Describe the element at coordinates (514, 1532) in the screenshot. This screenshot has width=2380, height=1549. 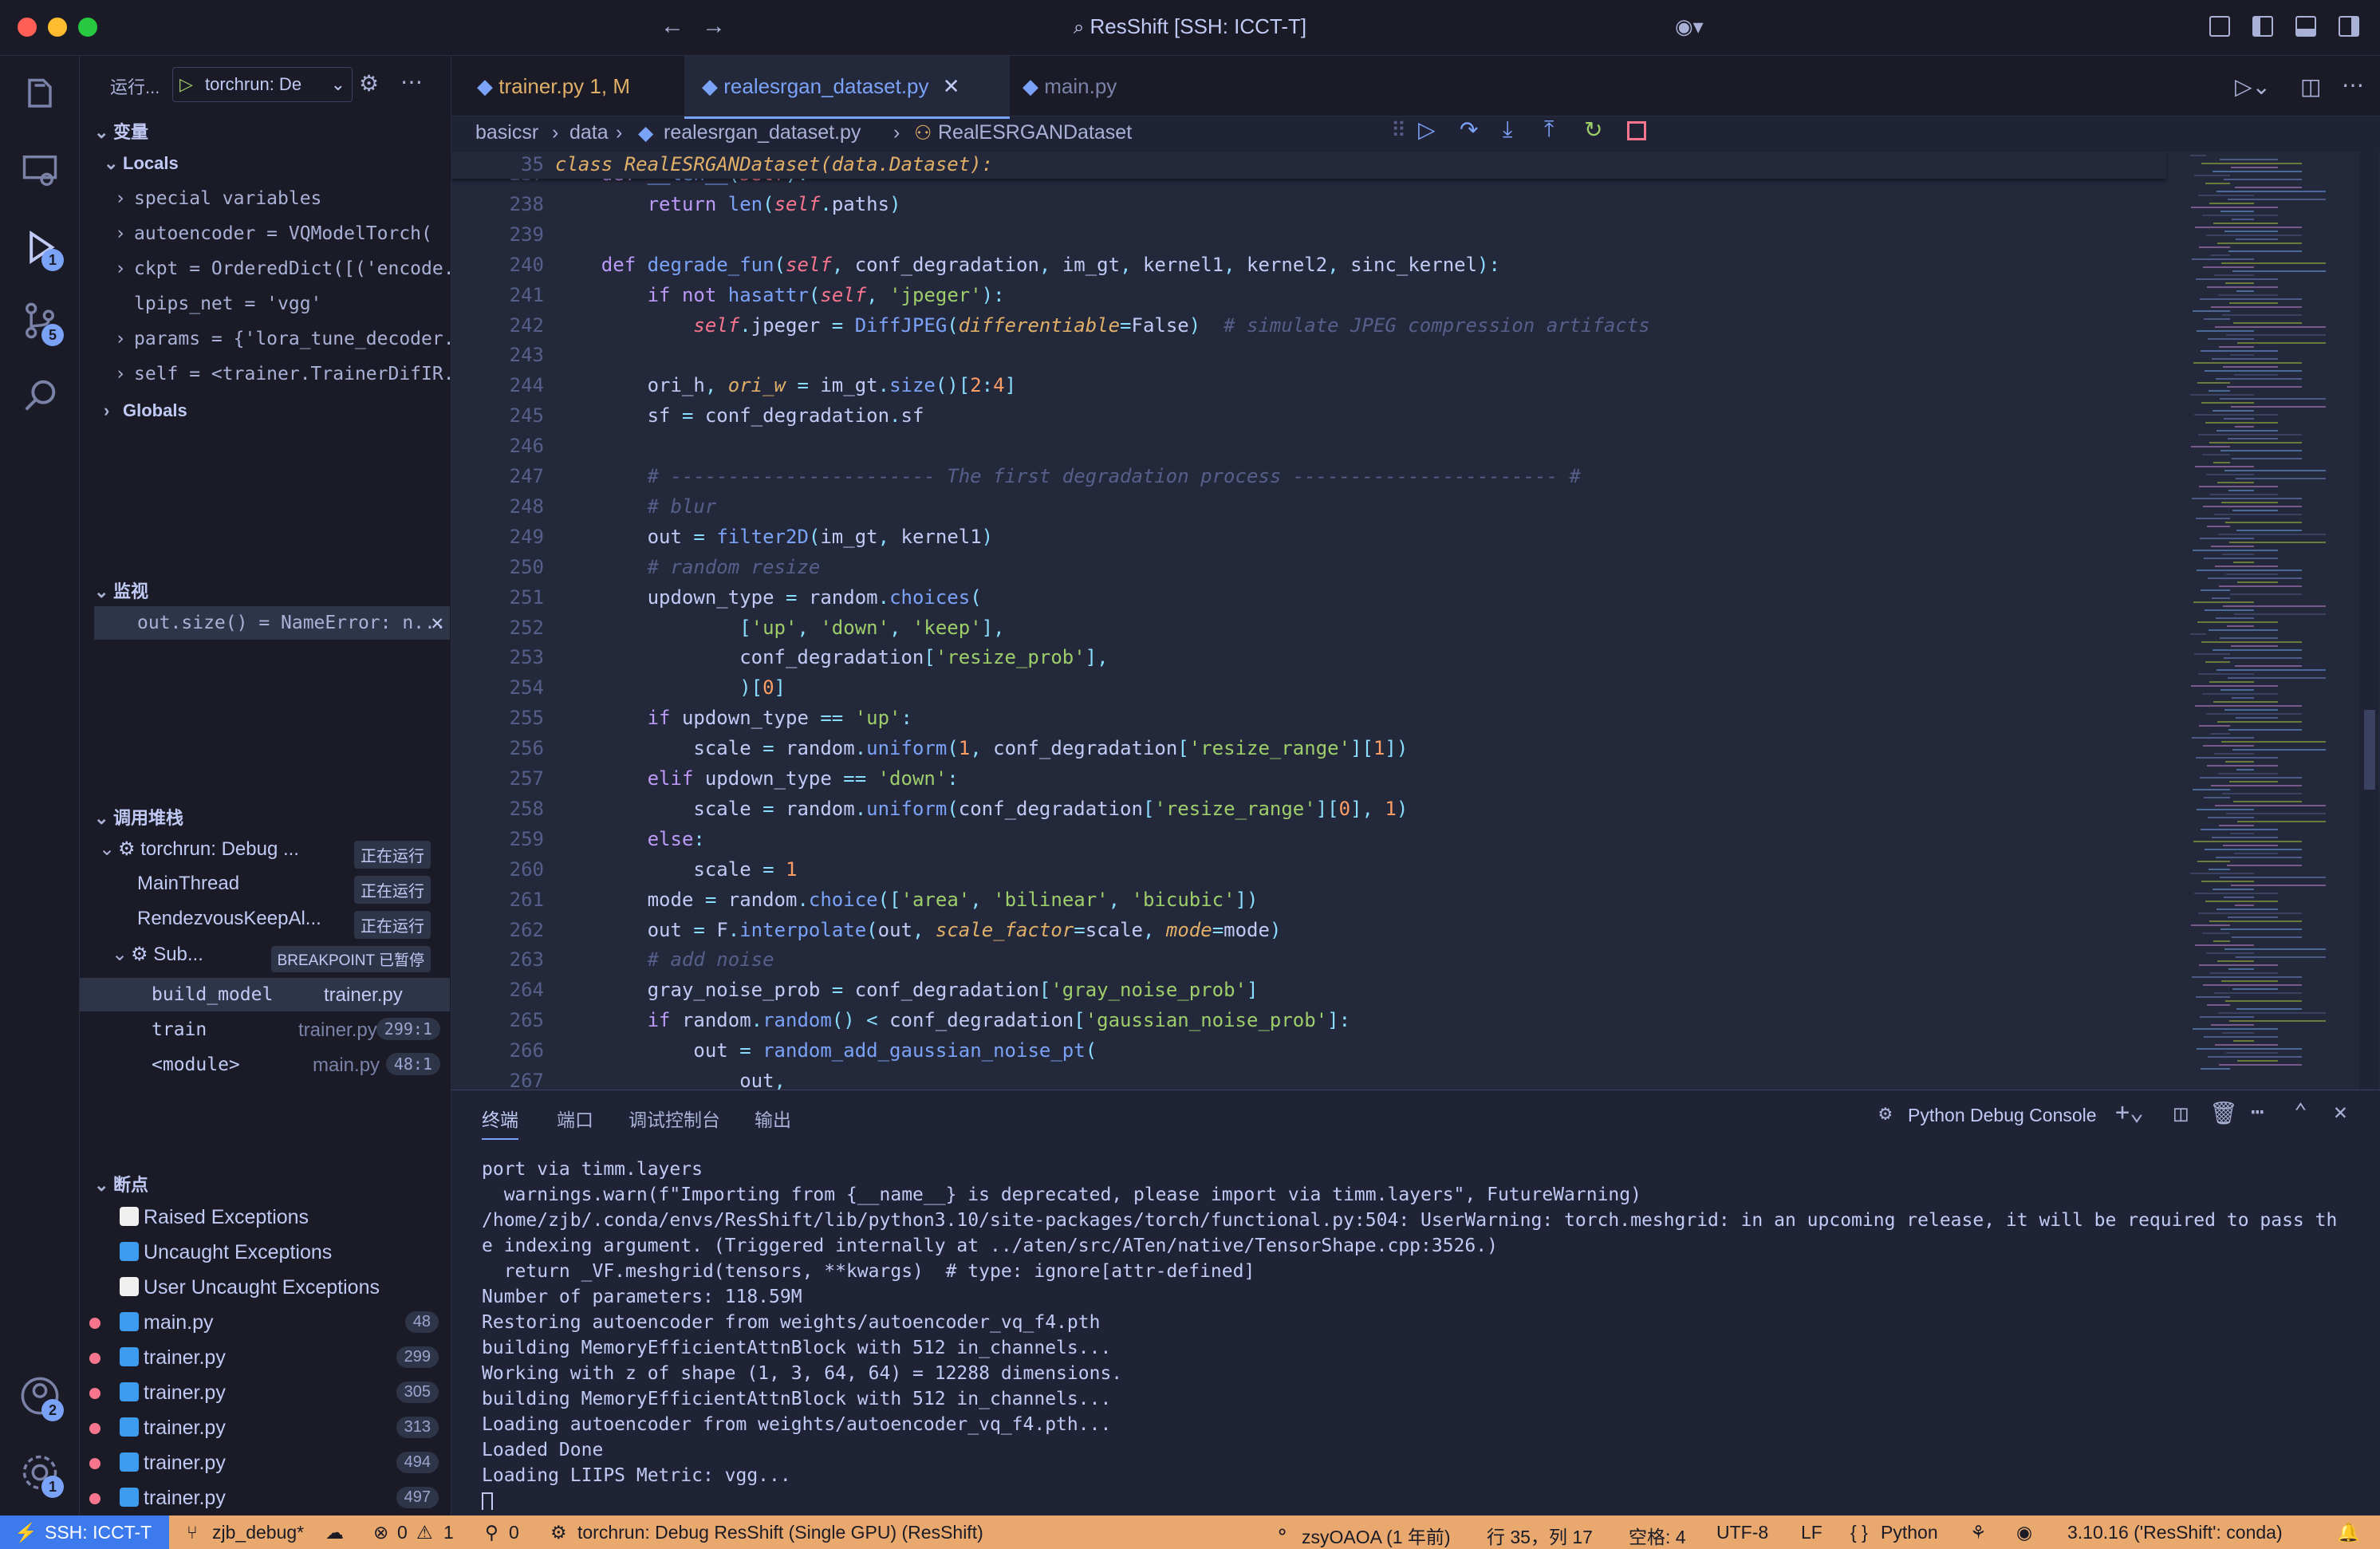
I see `ports-count: 0` at that location.